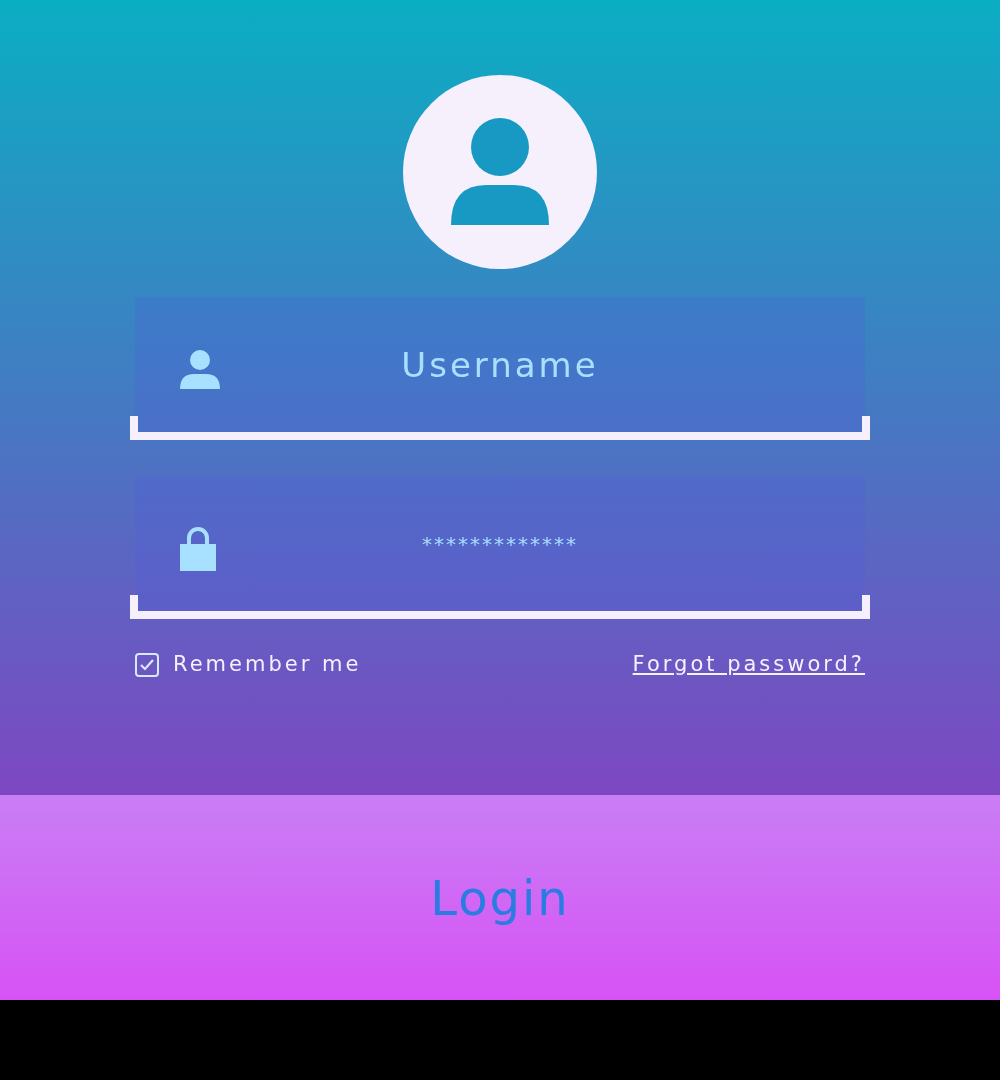 The height and width of the screenshot is (1080, 1000). I want to click on checkbox-label: Remember me, so click(267, 664).